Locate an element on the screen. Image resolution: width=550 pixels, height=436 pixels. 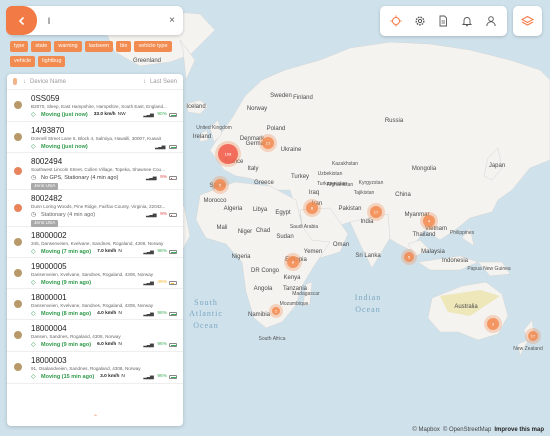
osm-copyright-link: © OpenStreetMap is located at coordinates (467, 430).